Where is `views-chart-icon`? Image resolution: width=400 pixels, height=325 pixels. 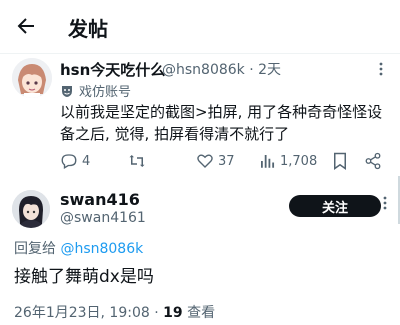
views-chart-icon is located at coordinates (268, 161).